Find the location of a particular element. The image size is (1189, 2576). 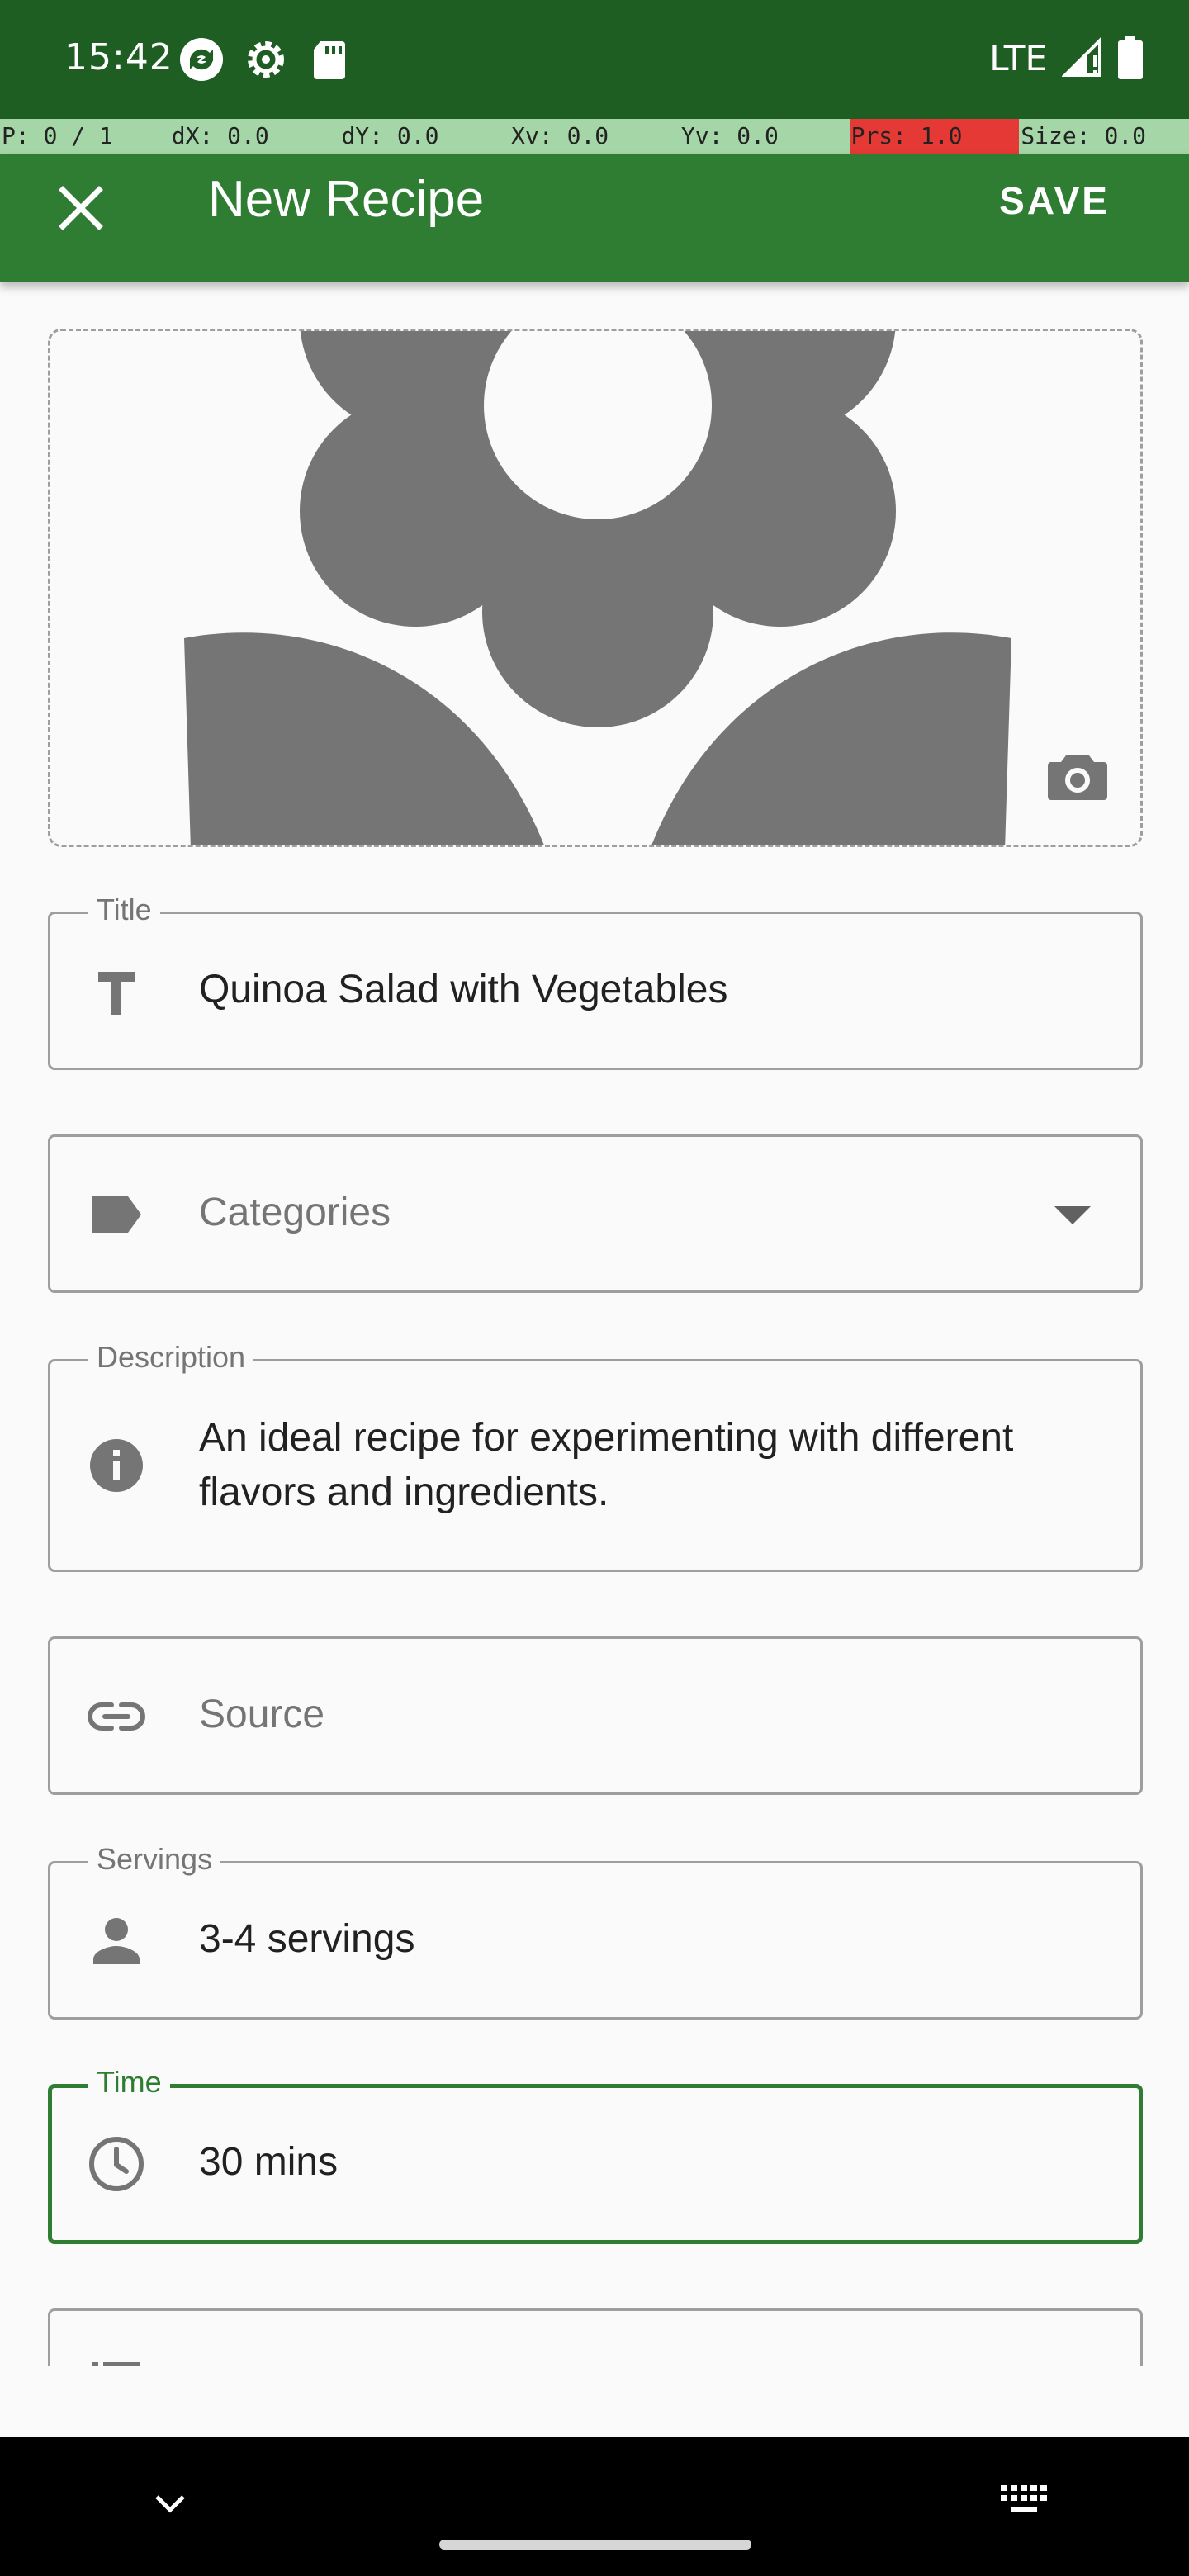

time-input: 30 mins is located at coordinates (644, 2162).